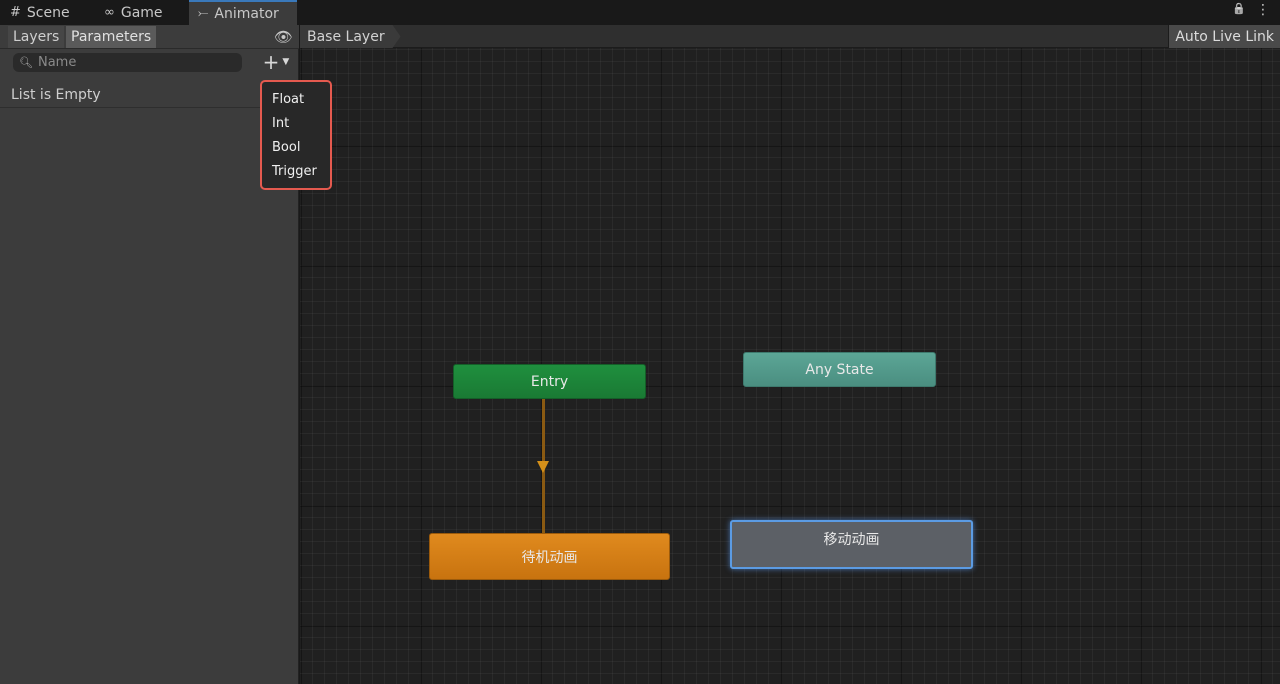  Describe the element at coordinates (286, 62) in the screenshot. I see `chevron-down-icon: ▼` at that location.